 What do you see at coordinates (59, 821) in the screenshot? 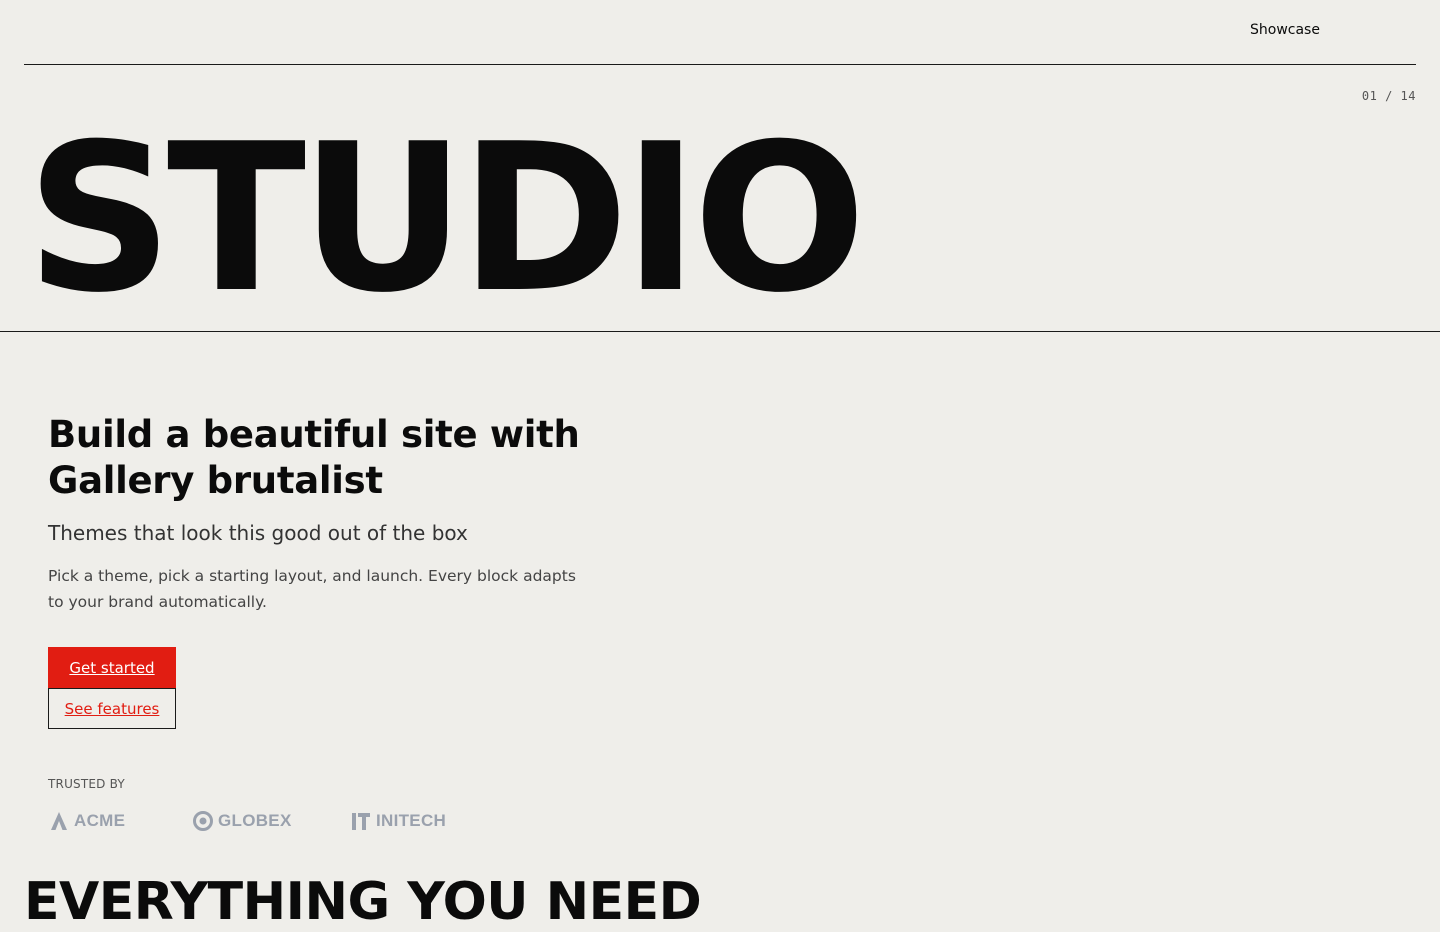
I see `triangle-a-icon` at bounding box center [59, 821].